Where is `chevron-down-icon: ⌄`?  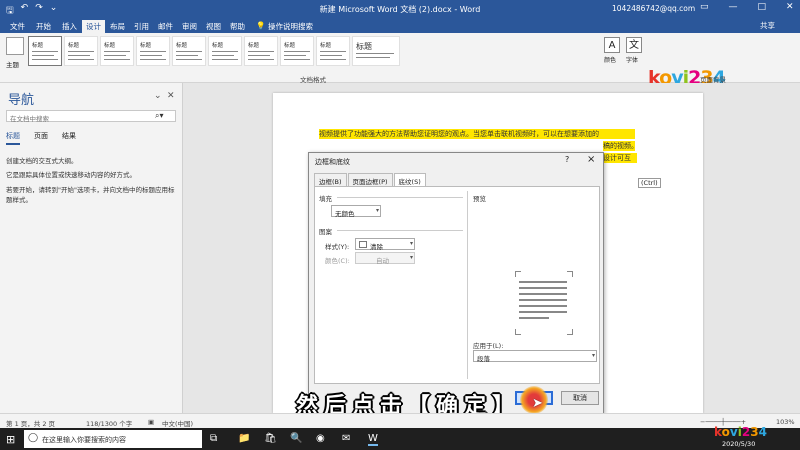 chevron-down-icon: ⌄ is located at coordinates (158, 96).